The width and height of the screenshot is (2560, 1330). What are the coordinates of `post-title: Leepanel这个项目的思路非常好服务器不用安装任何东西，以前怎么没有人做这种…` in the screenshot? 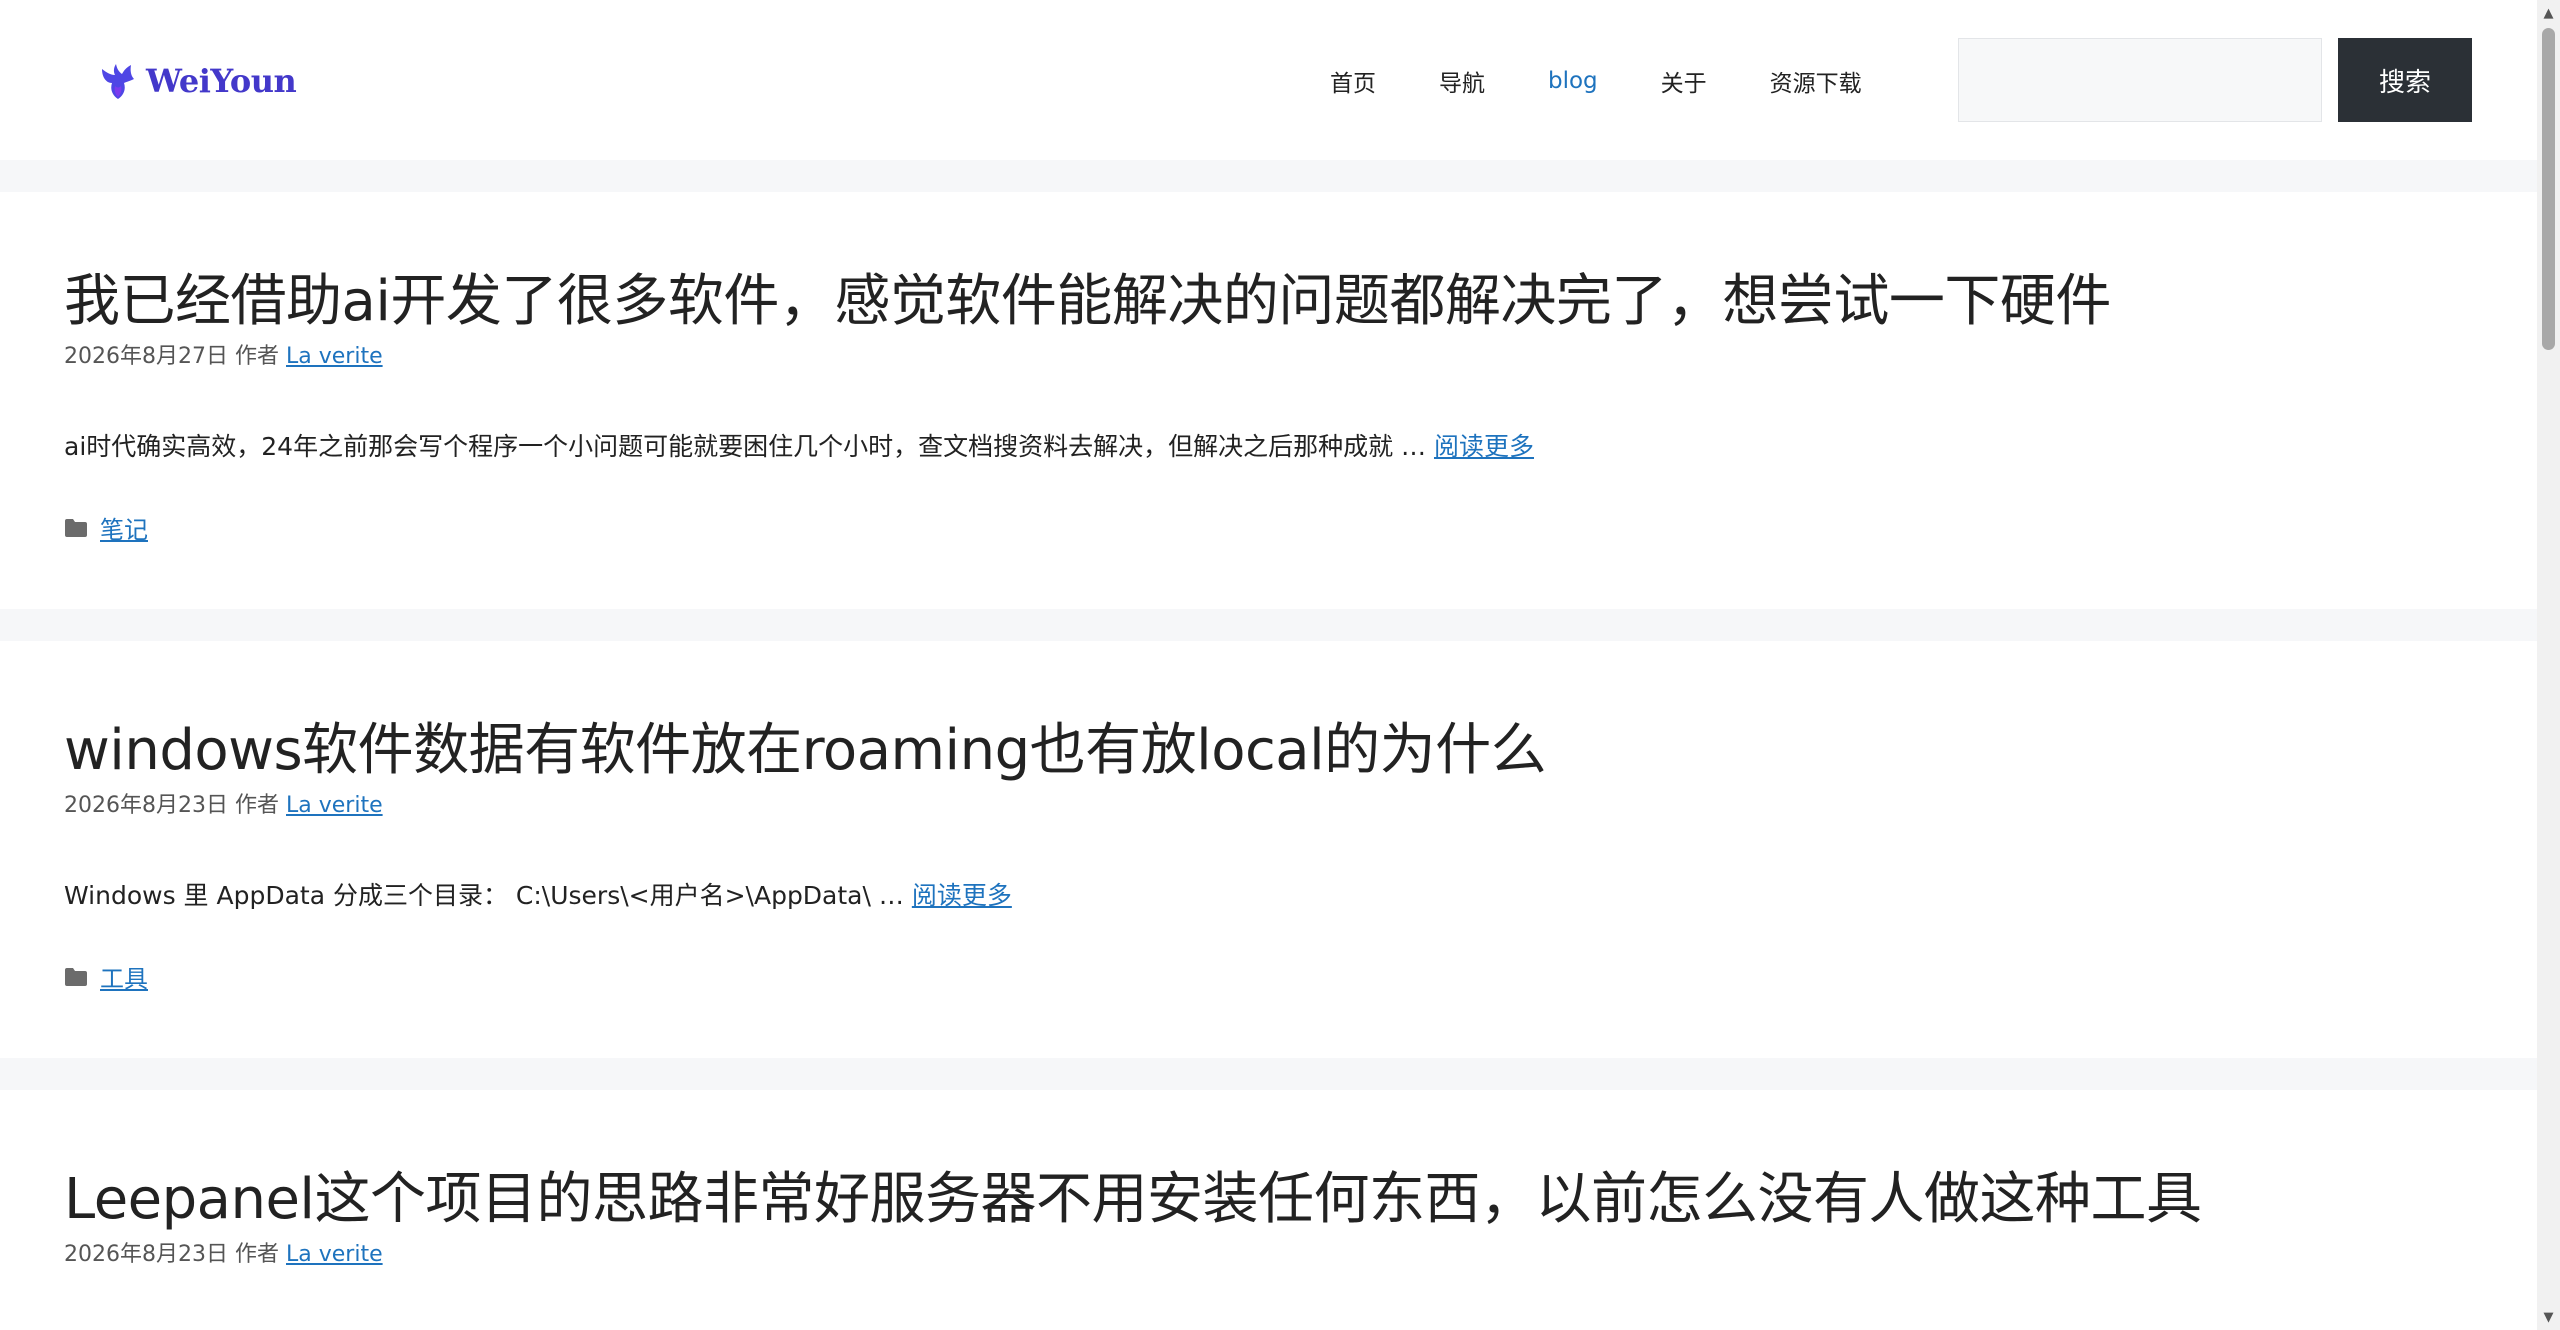 It's located at (1133, 1194).